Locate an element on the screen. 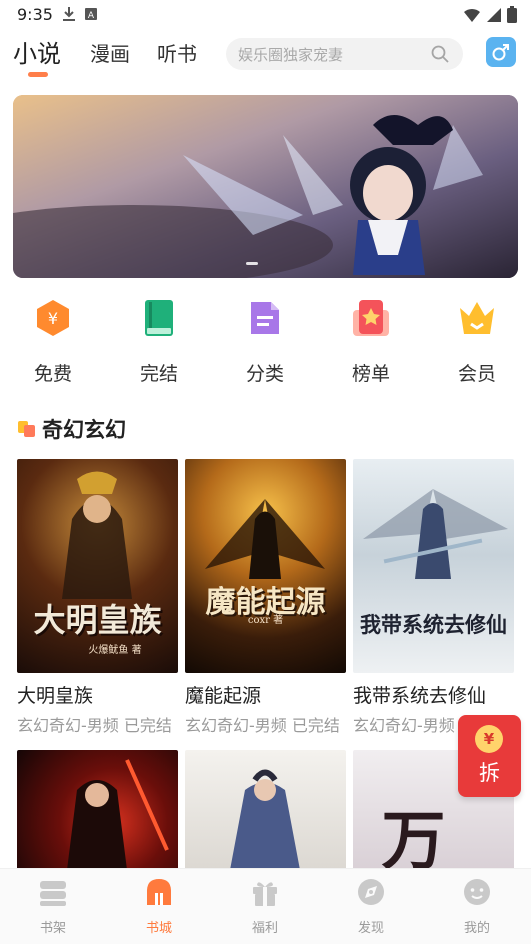  red-packet-button: ¥ 拆 is located at coordinates (489, 756).